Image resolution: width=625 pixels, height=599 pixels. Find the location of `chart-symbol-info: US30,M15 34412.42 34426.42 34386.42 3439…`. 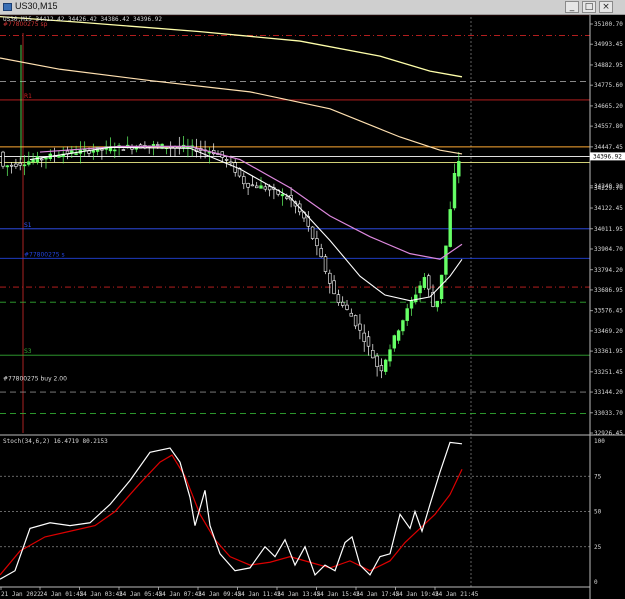

chart-symbol-info: US30,M15 34412.42 34426.42 34386.42 3439… is located at coordinates (82, 19).